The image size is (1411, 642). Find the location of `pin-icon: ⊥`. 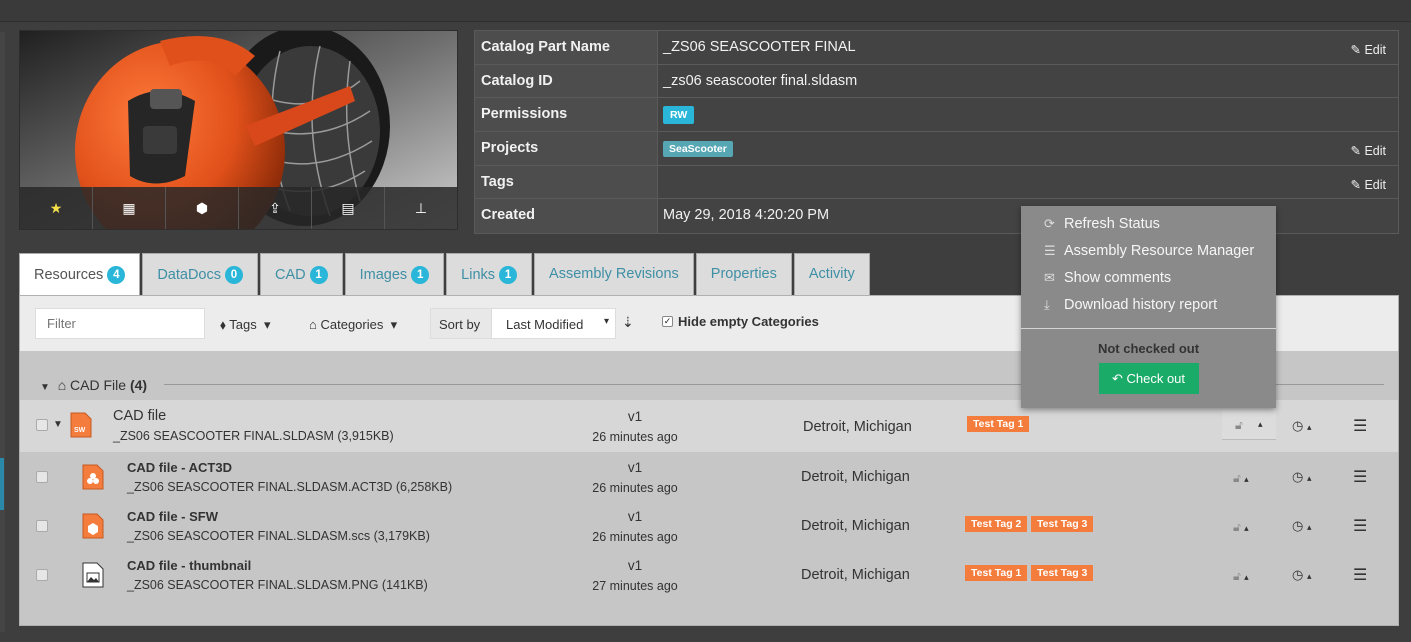

pin-icon: ⊥ is located at coordinates (421, 208).